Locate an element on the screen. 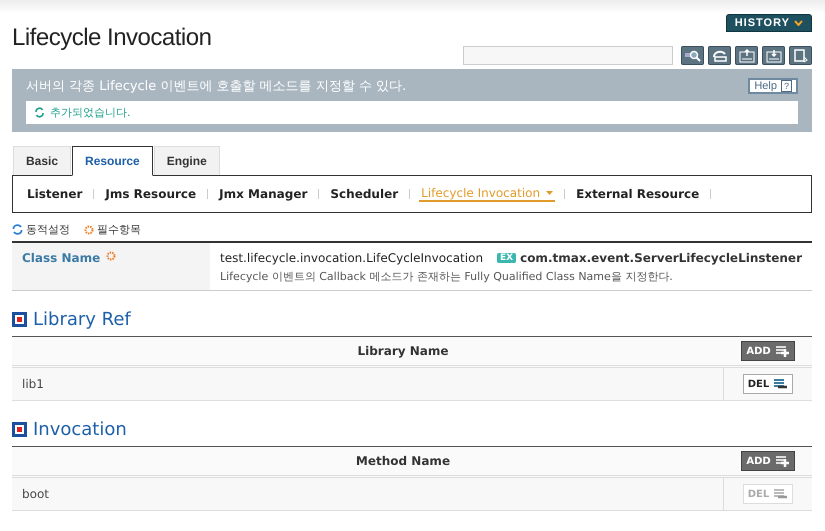 This screenshot has width=825, height=531. caret-icon is located at coordinates (550, 193).